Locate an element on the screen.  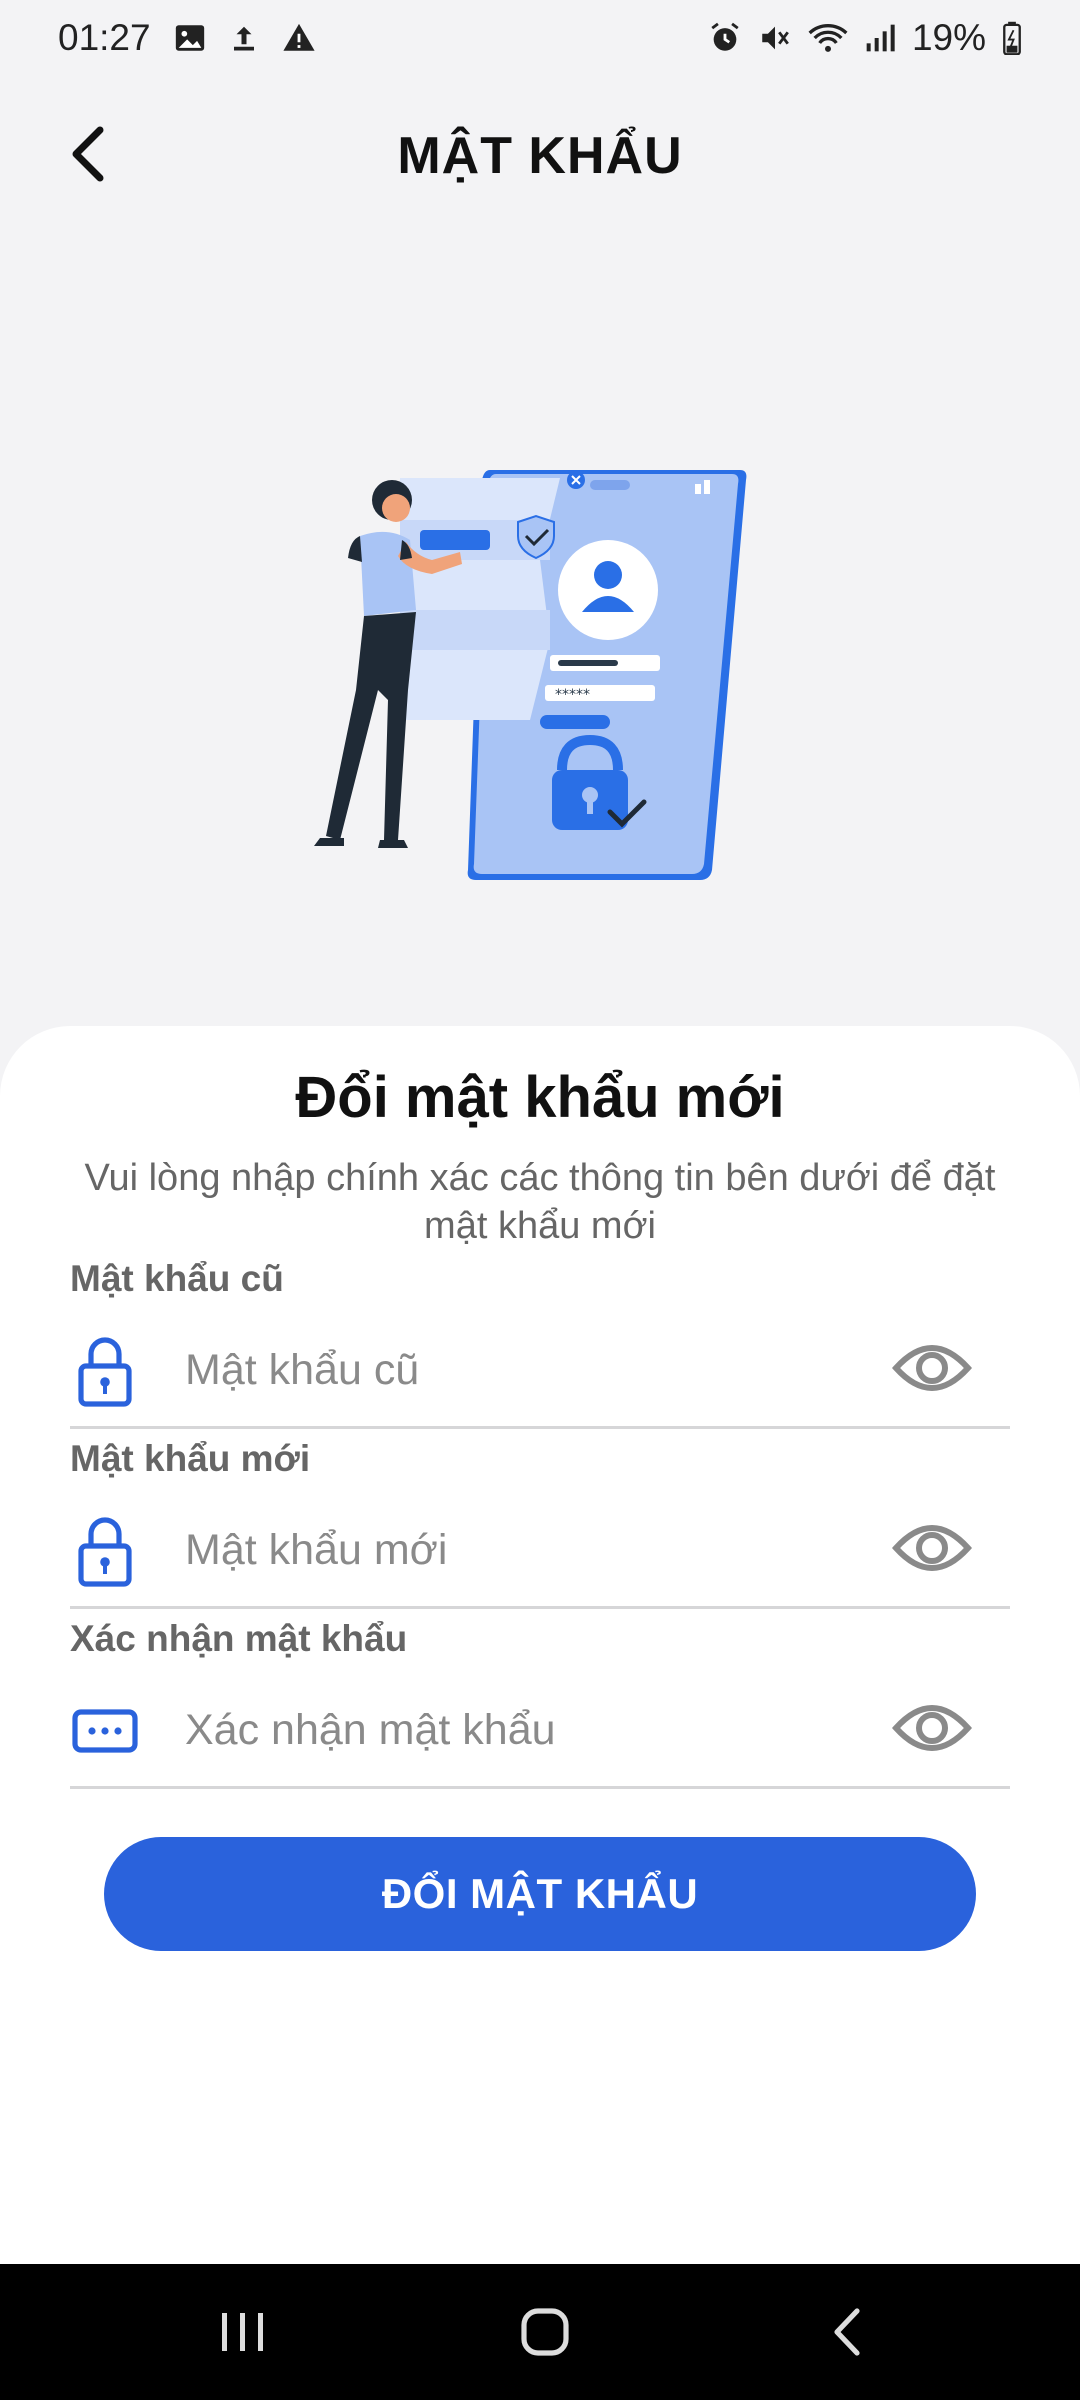
upload-icon is located at coordinates (244, 38).